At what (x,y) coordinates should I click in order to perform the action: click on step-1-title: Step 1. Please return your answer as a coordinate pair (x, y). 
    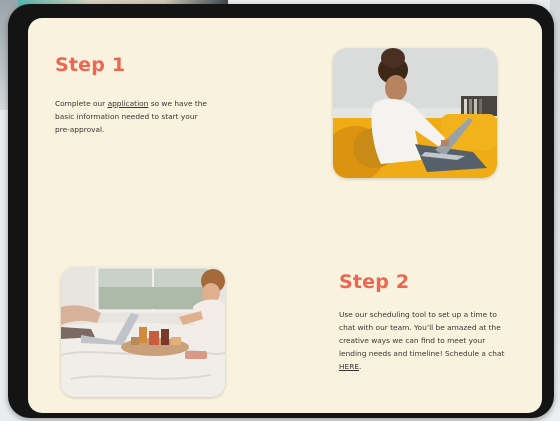
    Looking at the image, I should click on (90, 65).